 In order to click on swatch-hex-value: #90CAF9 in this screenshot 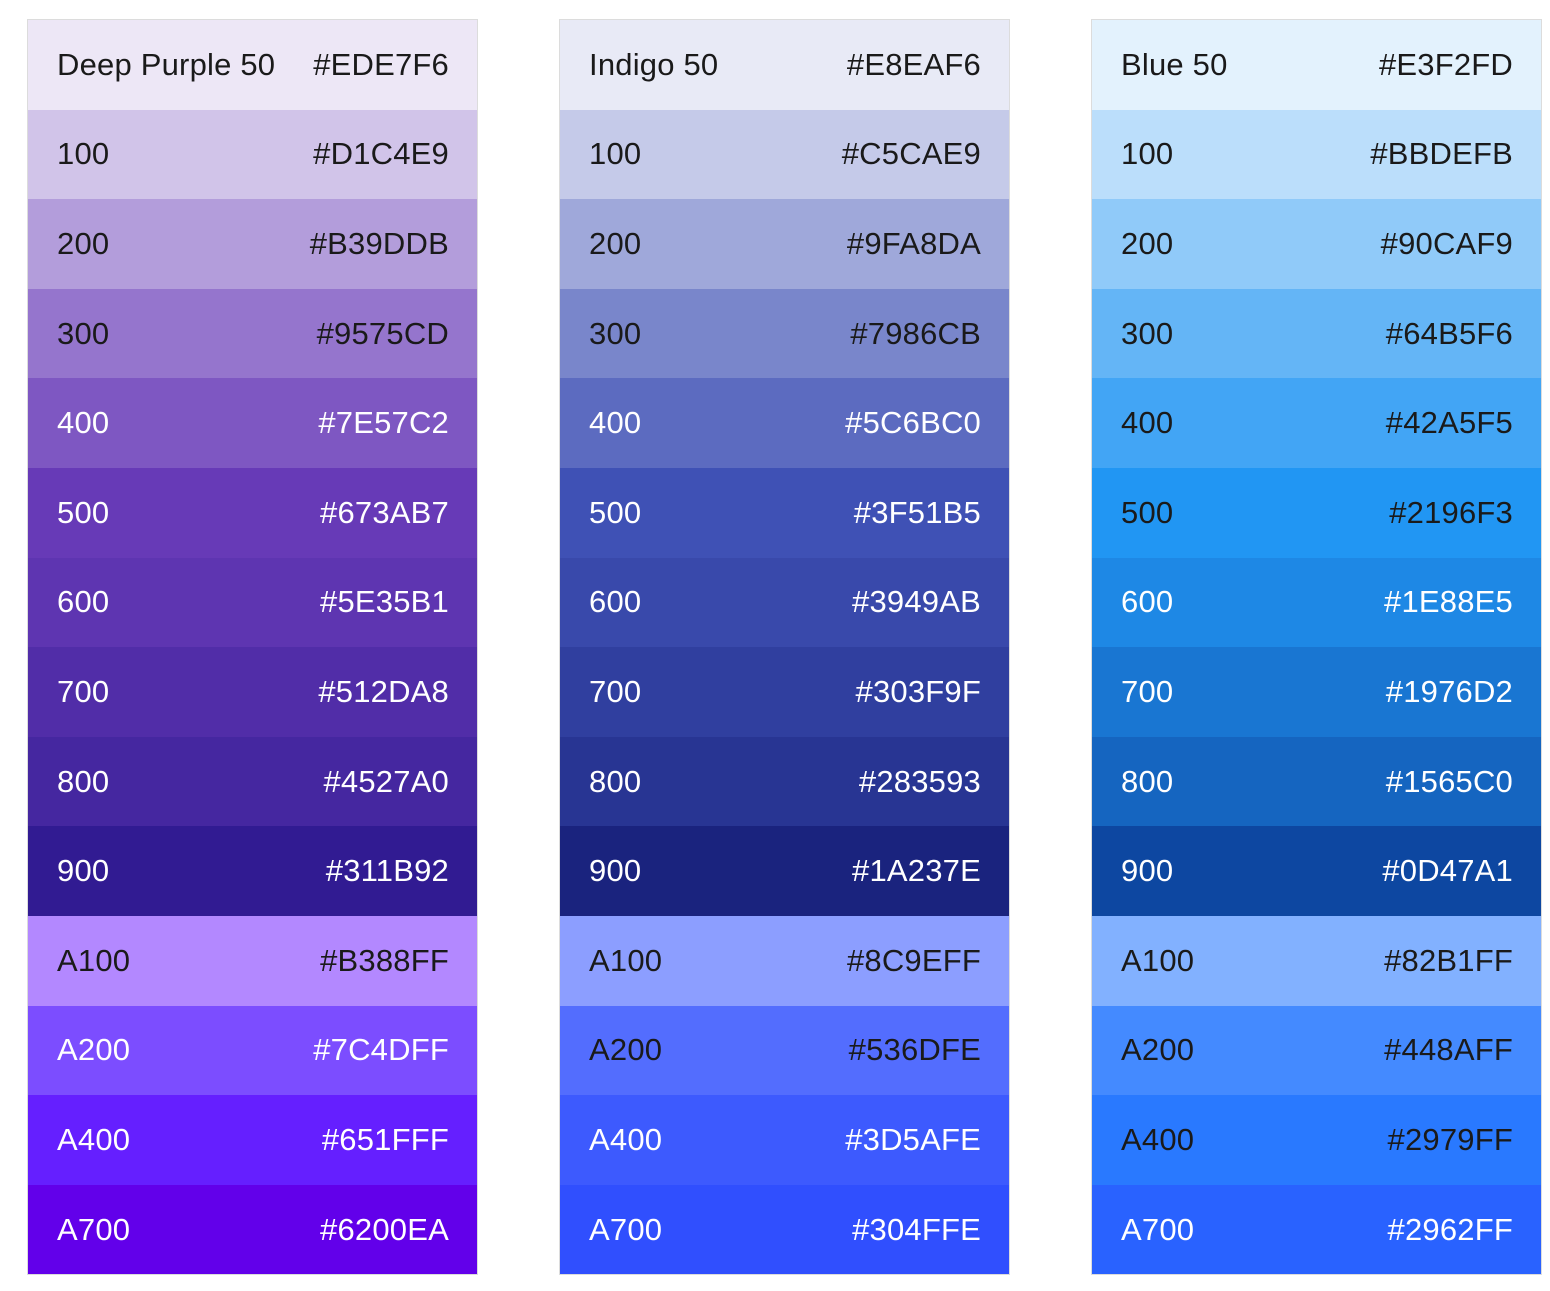, I will do `click(1446, 243)`.